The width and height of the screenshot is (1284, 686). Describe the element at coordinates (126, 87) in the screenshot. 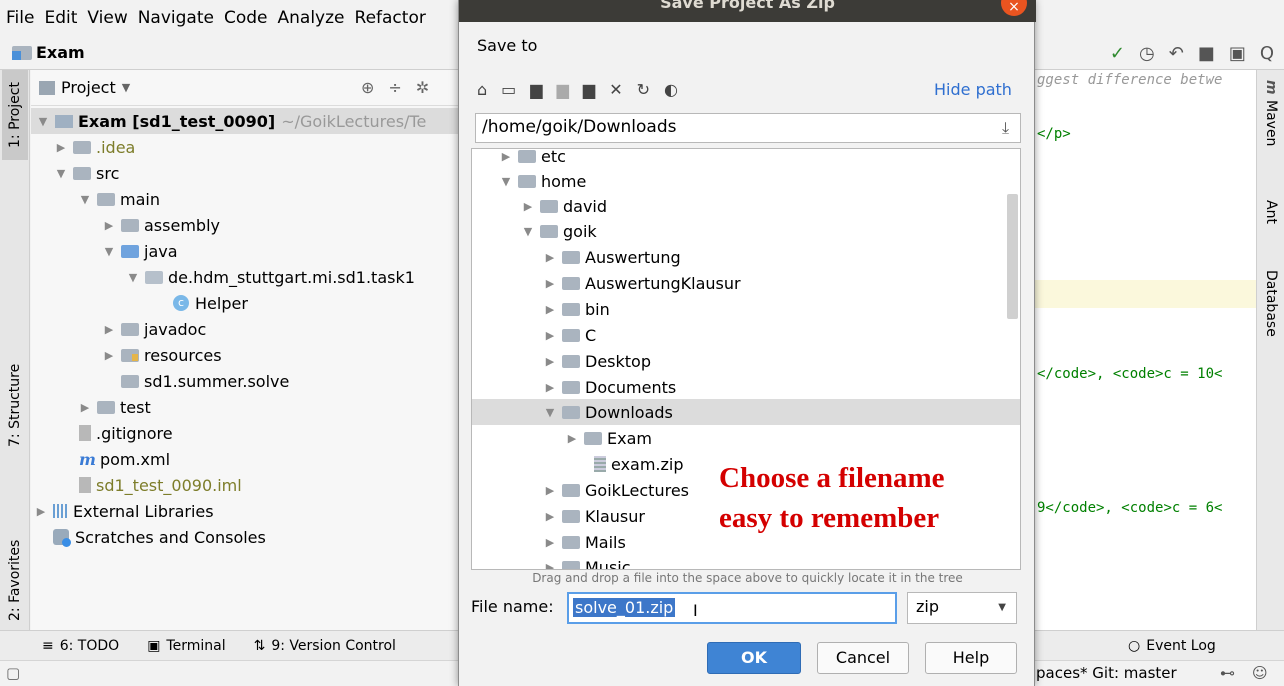

I see `chevron-down-icon: ▼` at that location.